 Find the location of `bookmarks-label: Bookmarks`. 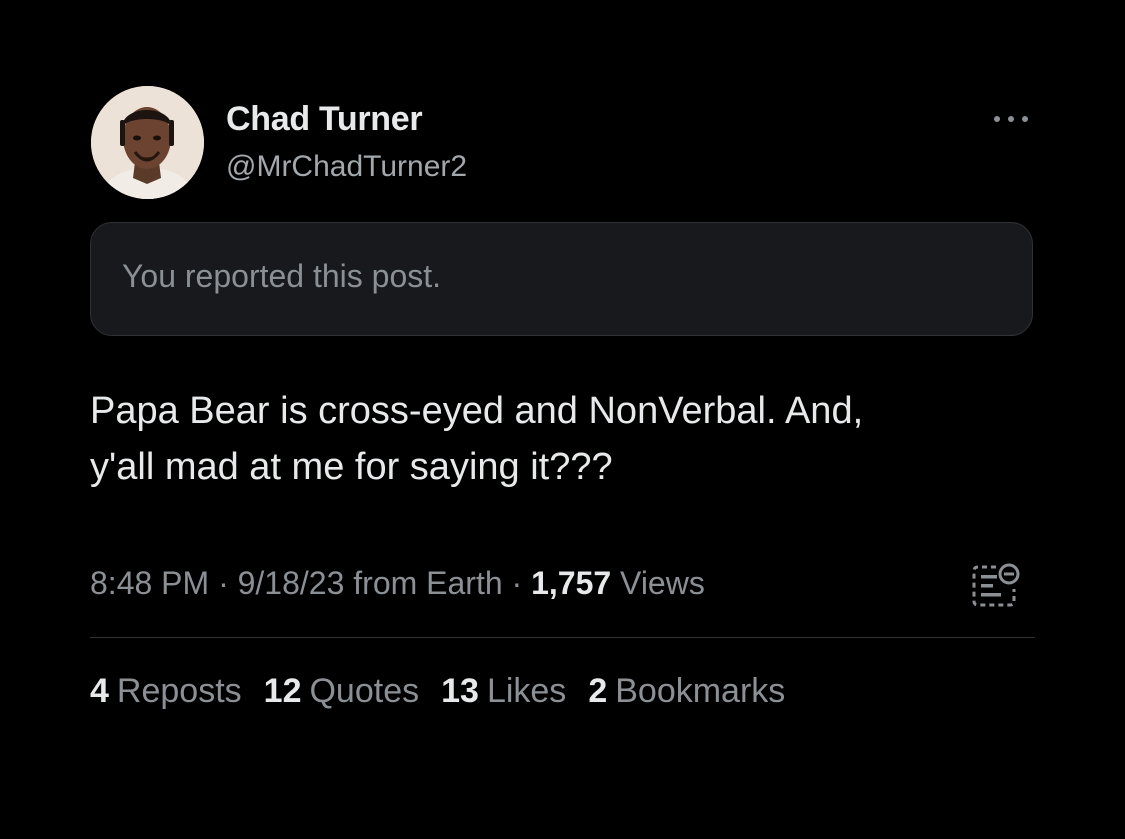

bookmarks-label: Bookmarks is located at coordinates (700, 691).